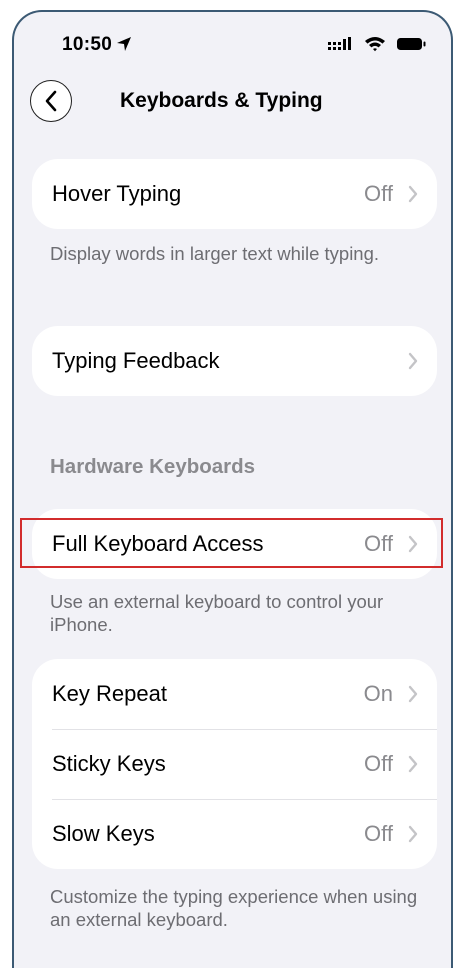 The width and height of the screenshot is (465, 968). Describe the element at coordinates (136, 360) in the screenshot. I see `row-label: Typing Feedback` at that location.